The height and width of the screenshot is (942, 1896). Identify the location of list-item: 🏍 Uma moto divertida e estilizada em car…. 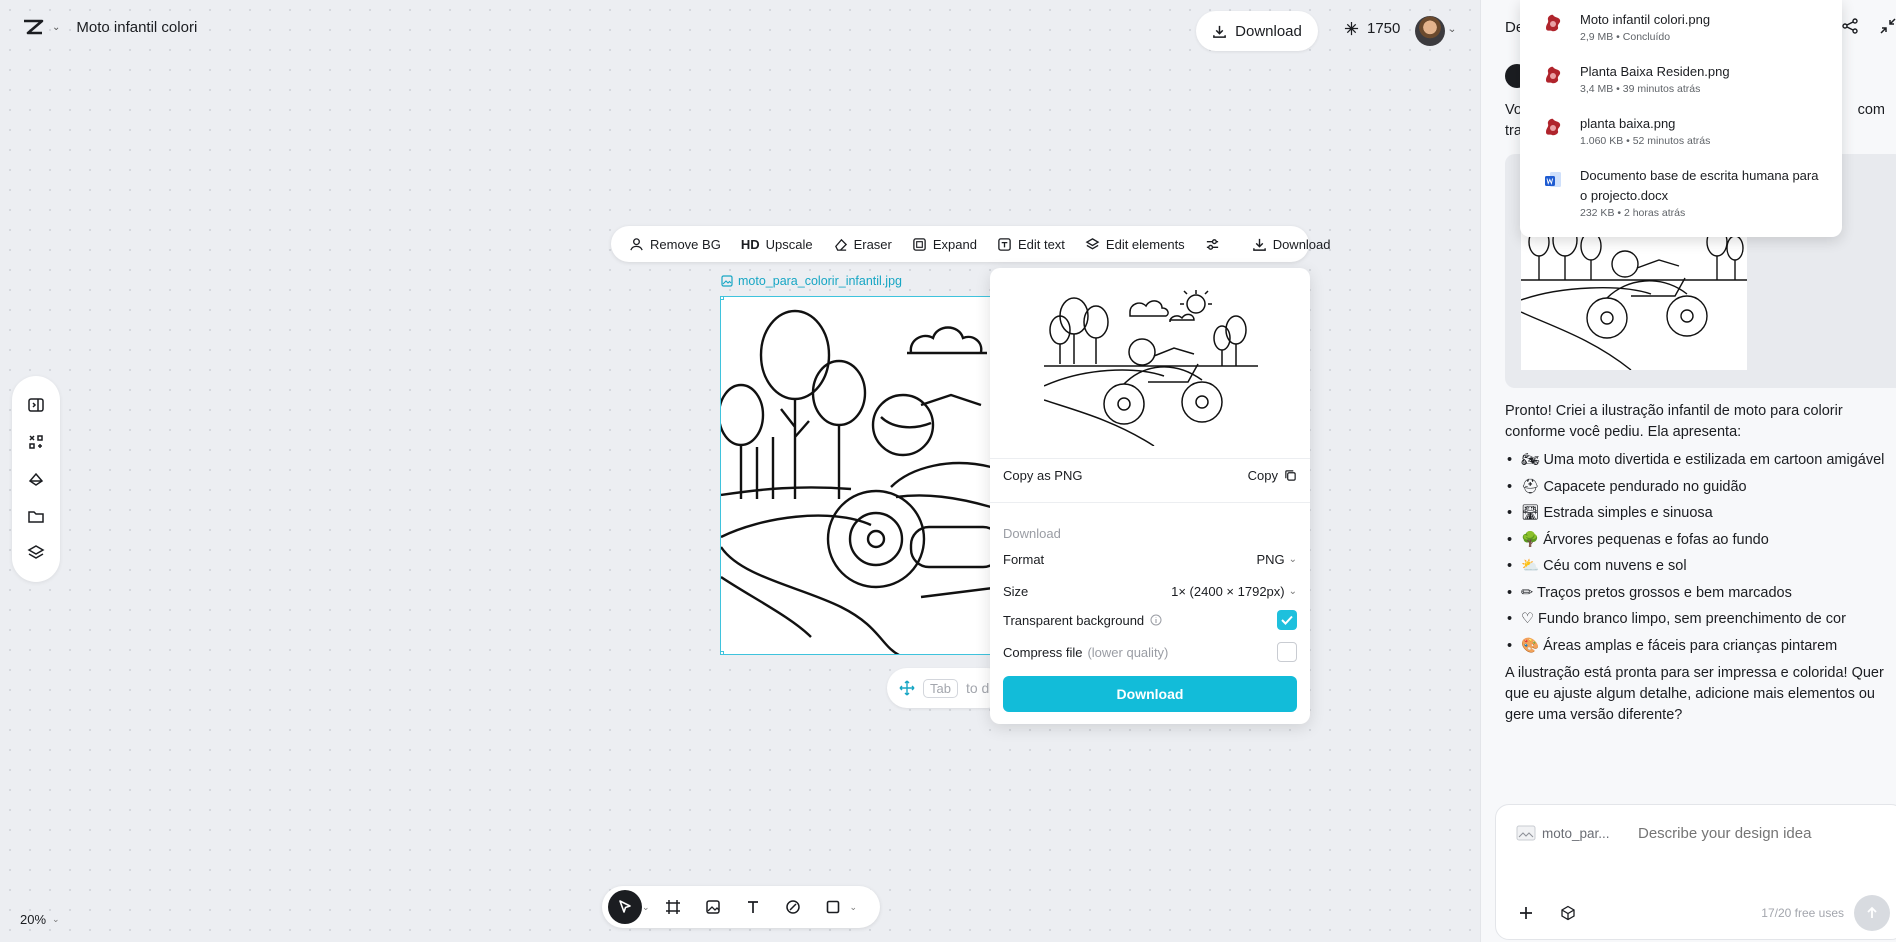
(1700, 460).